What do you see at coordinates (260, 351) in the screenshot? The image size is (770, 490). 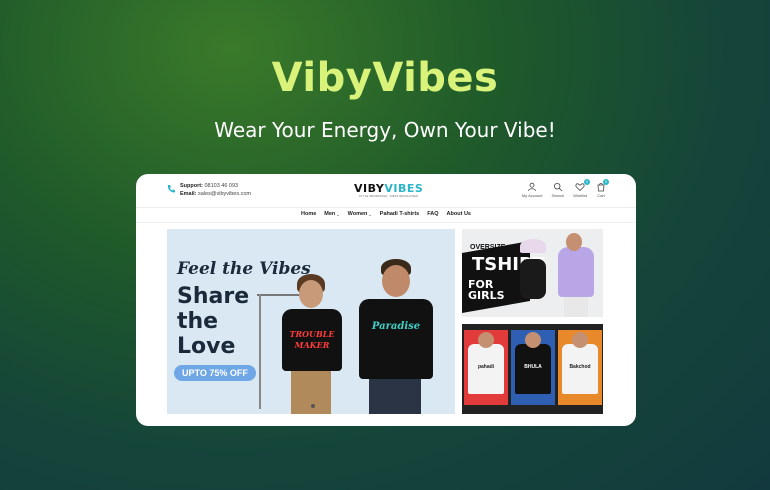 I see `clothes-rack-pole` at bounding box center [260, 351].